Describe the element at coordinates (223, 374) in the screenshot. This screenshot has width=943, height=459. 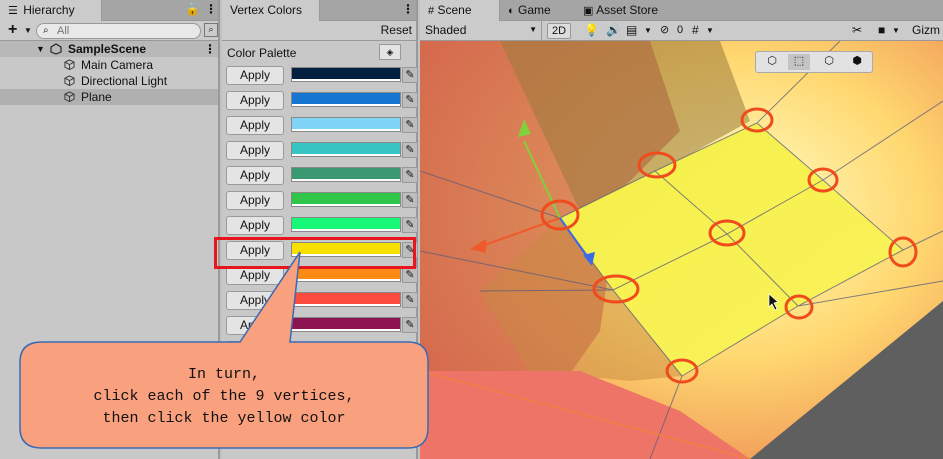
I see `instruction-line-1: In turn,` at that location.